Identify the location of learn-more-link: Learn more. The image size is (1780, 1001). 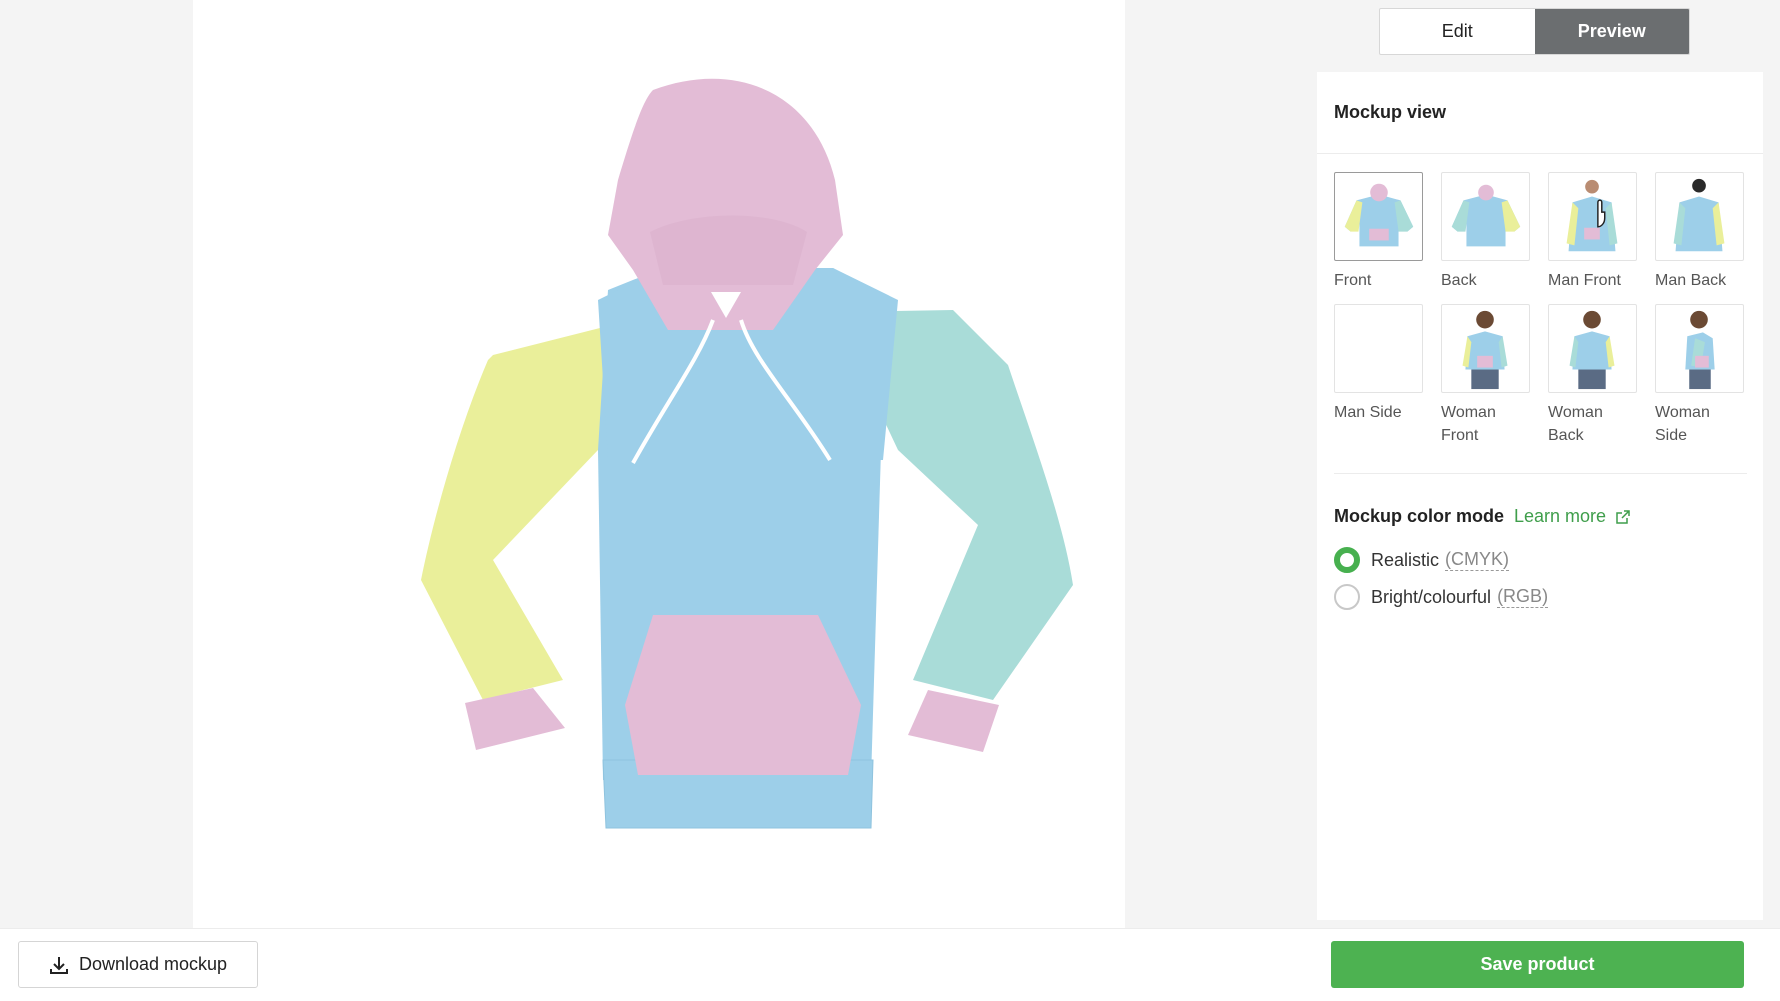
(1572, 516).